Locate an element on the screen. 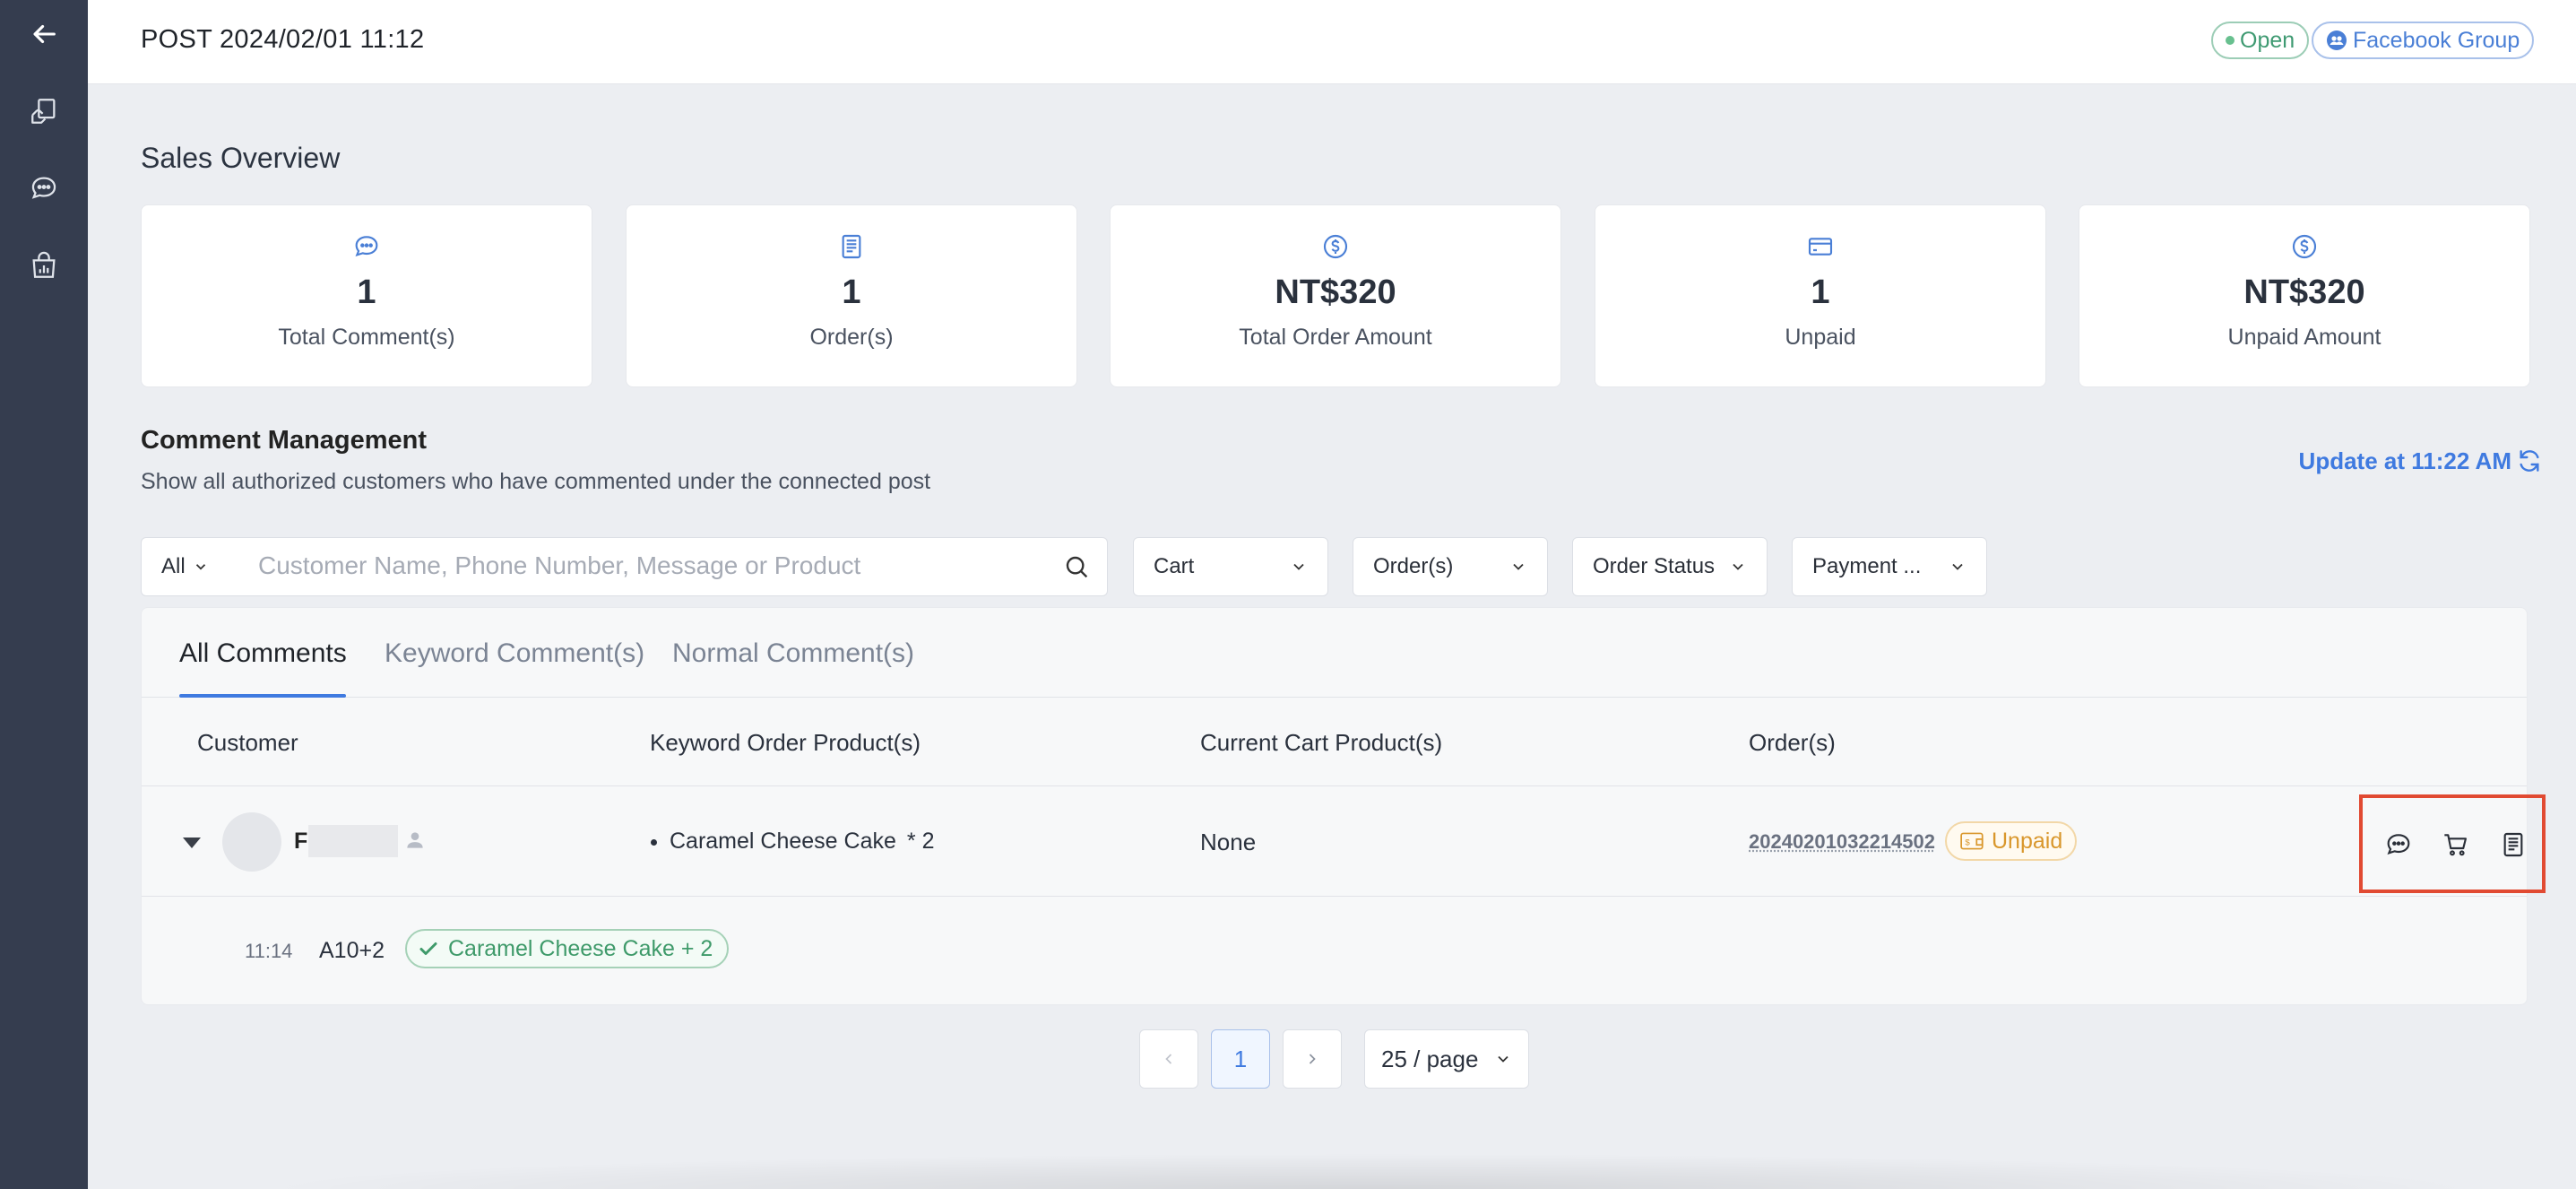  cart-products-value: None is located at coordinates (1228, 842).